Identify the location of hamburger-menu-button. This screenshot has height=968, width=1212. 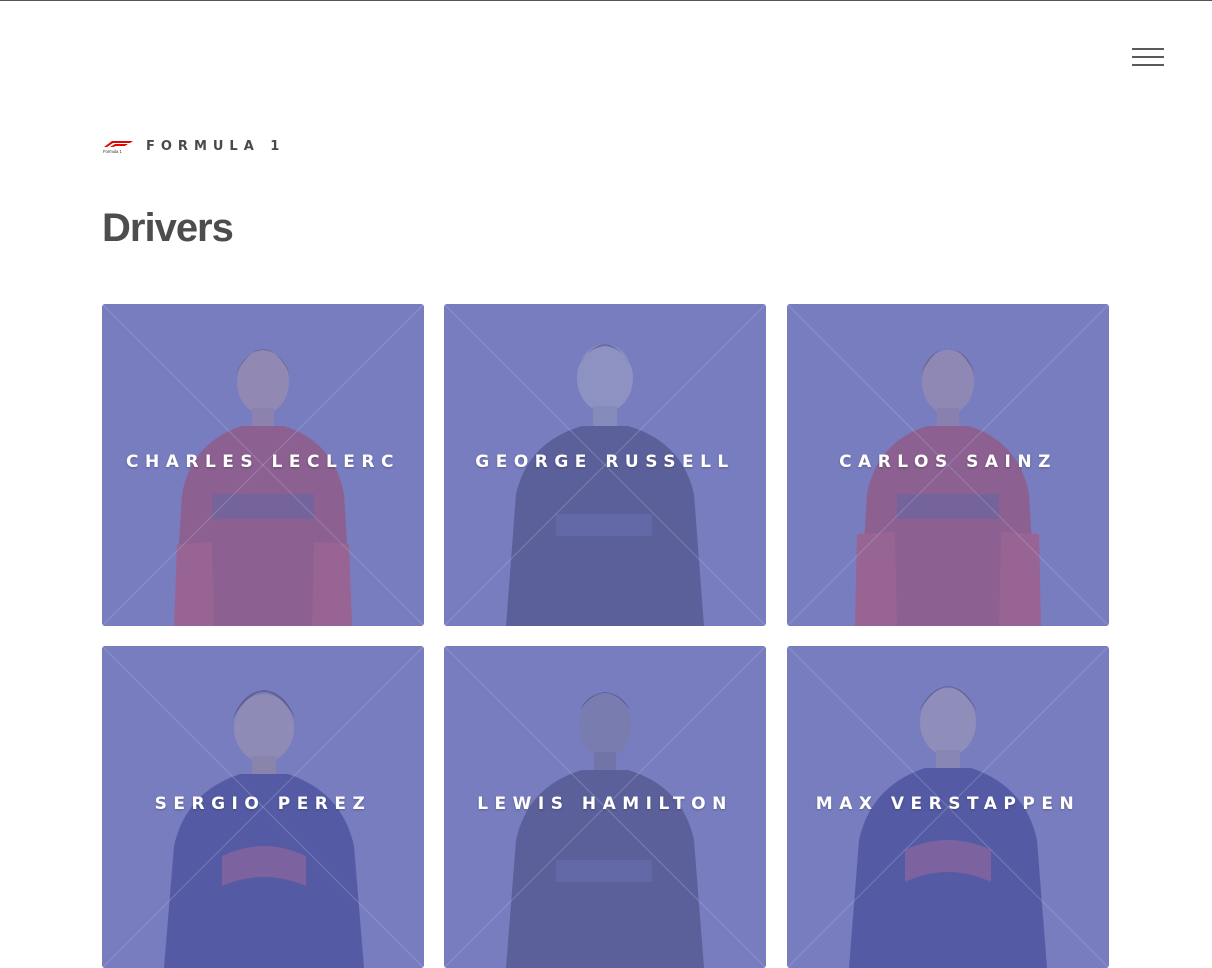
(1148, 57).